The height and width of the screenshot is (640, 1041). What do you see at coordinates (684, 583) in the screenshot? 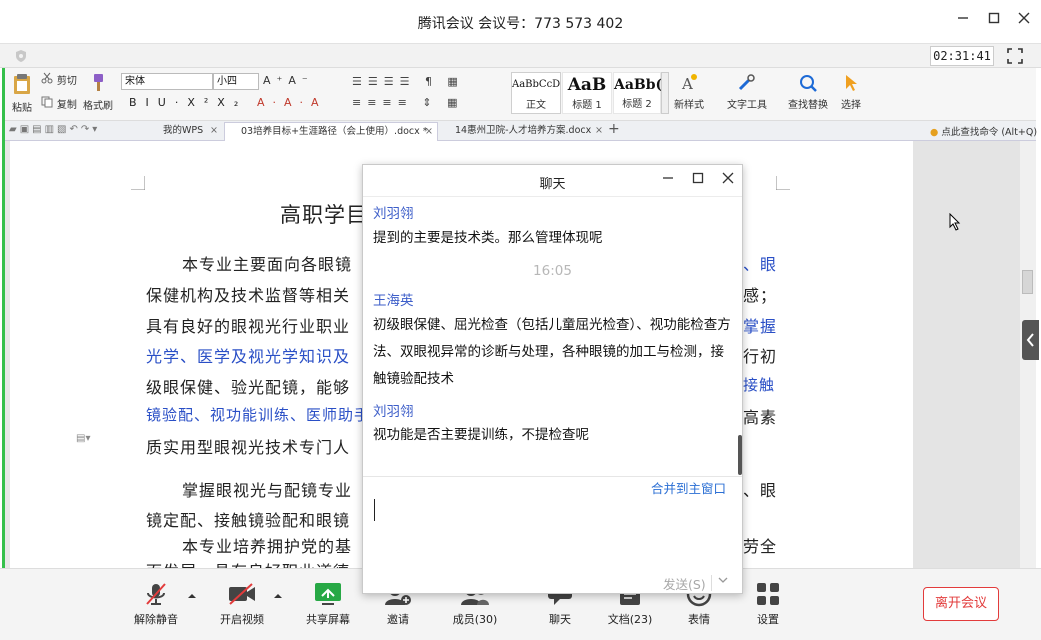
I see `send-button: 发送(S)` at bounding box center [684, 583].